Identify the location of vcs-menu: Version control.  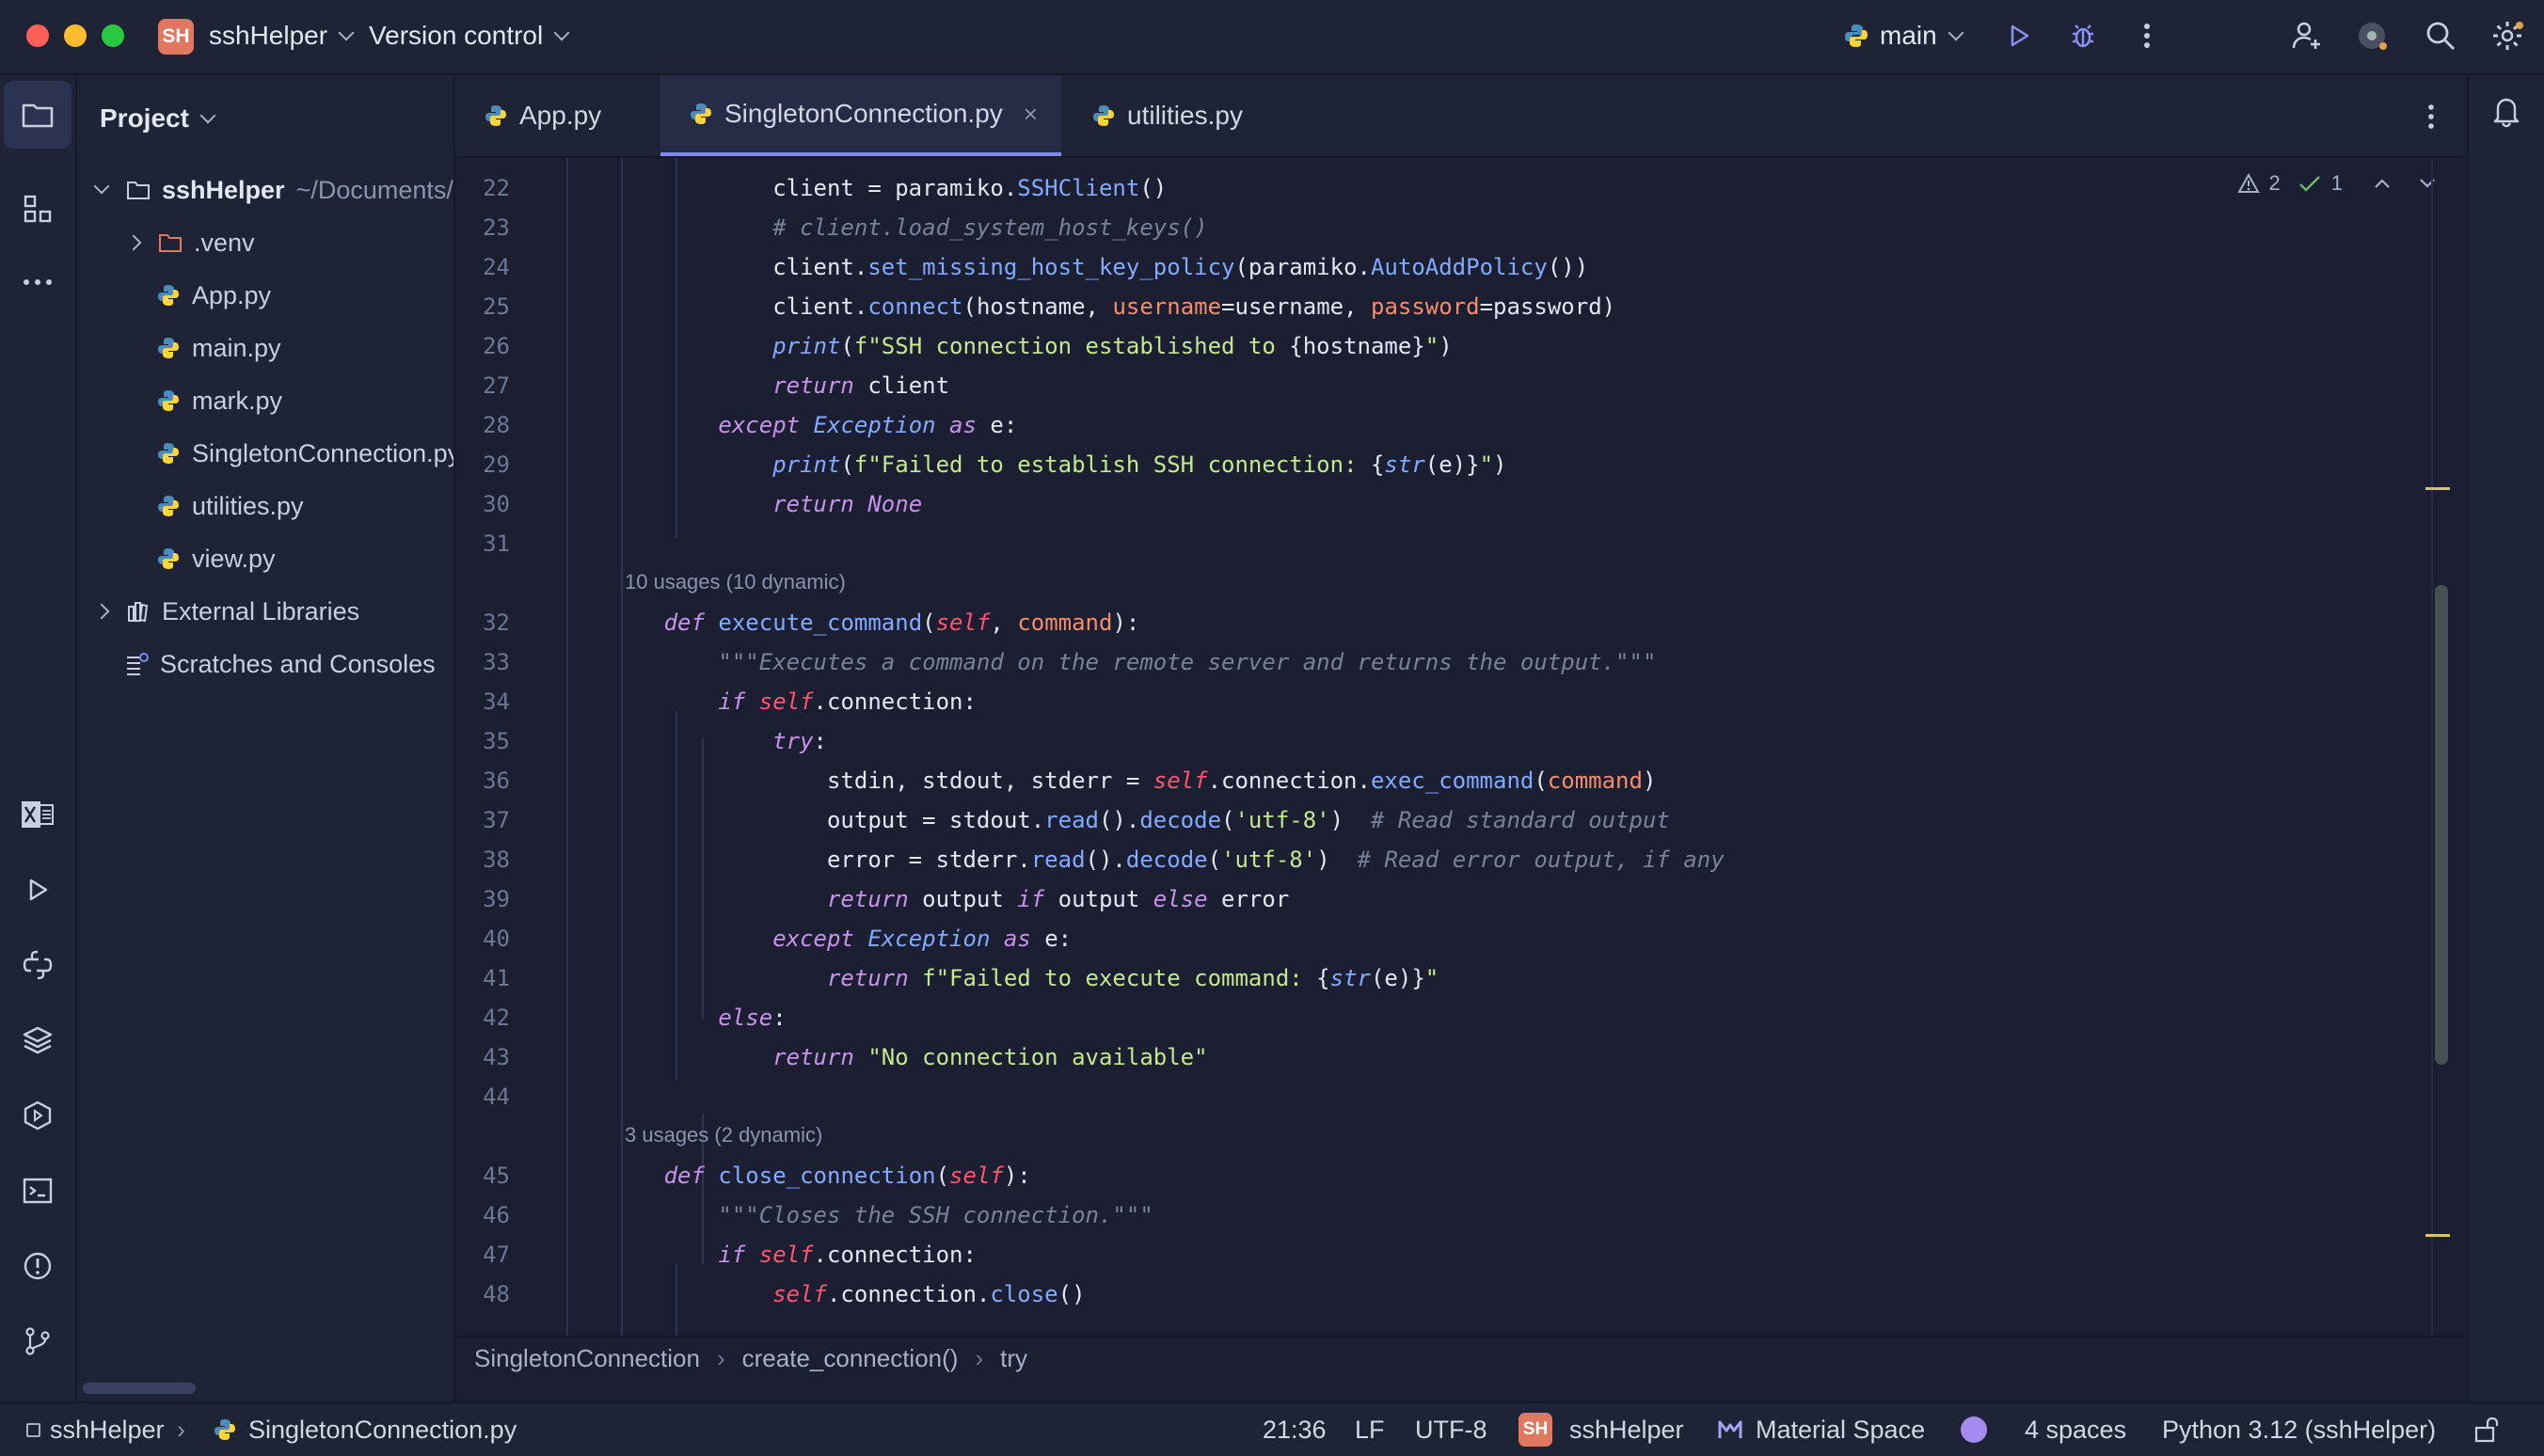
(469, 36).